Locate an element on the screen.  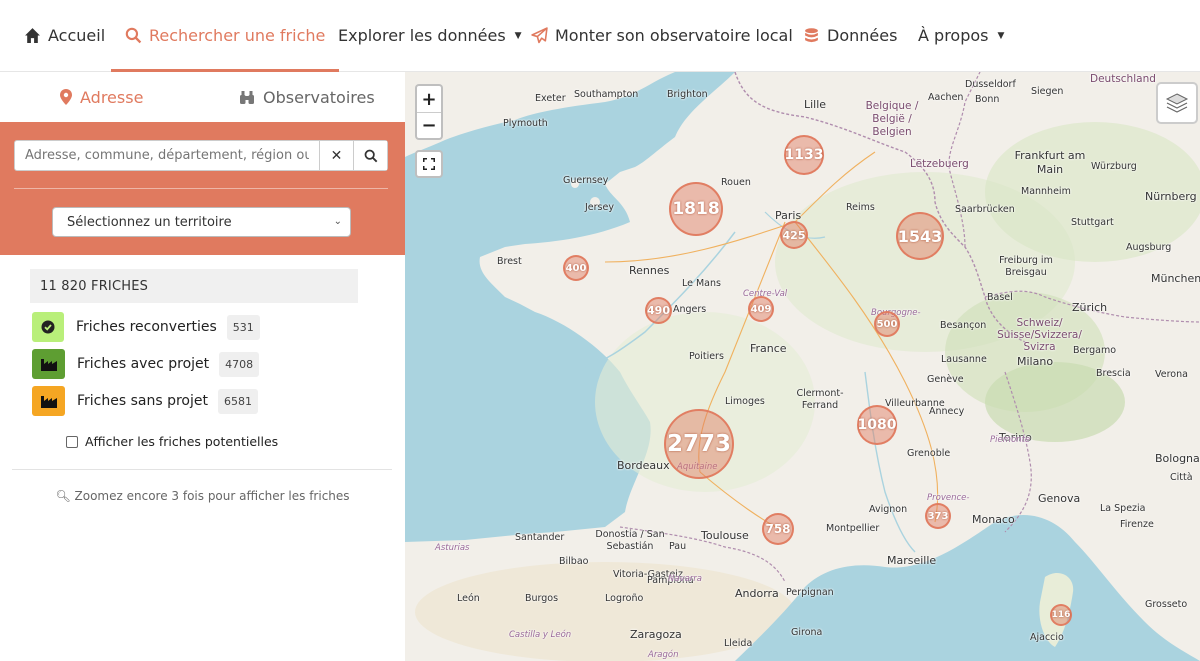
map-label: Freiburg im Breisgau is located at coordinates (1026, 266).